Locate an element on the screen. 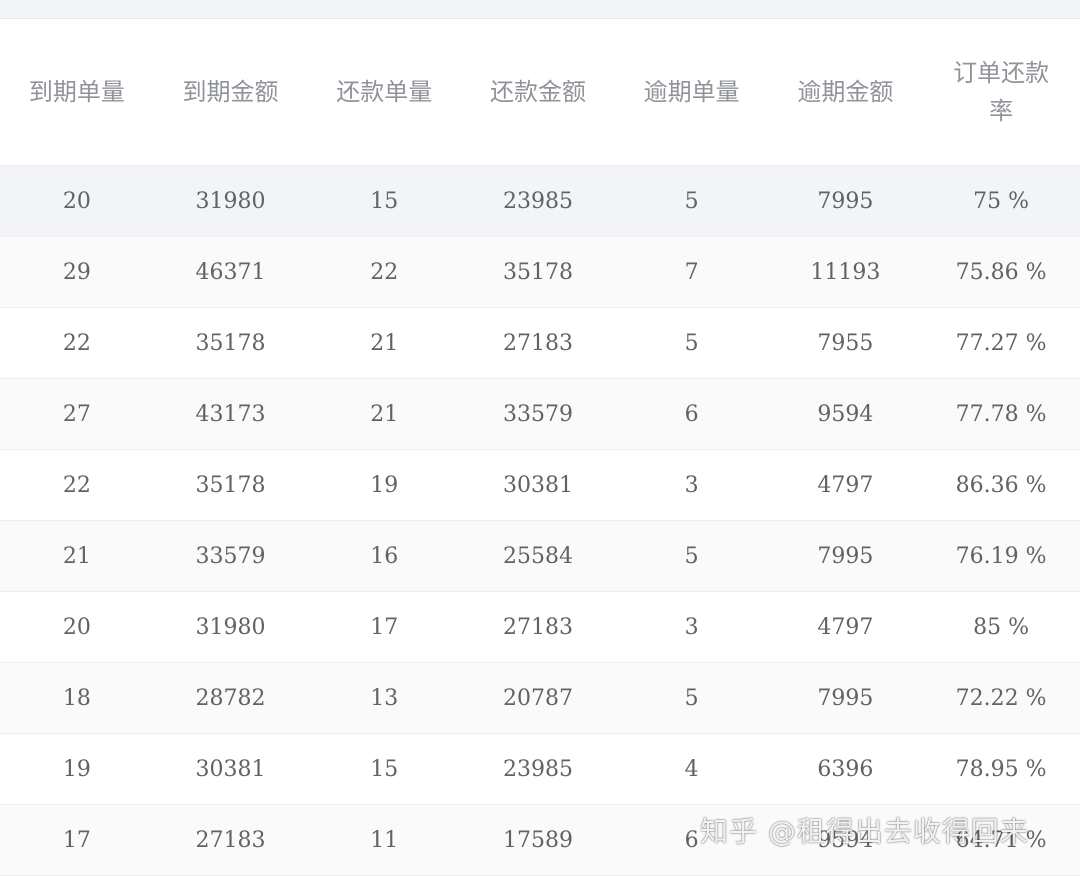 This screenshot has width=1080, height=876. table-row: 18 28782 13 20787 5 7995 72.22 % is located at coordinates (540, 698).